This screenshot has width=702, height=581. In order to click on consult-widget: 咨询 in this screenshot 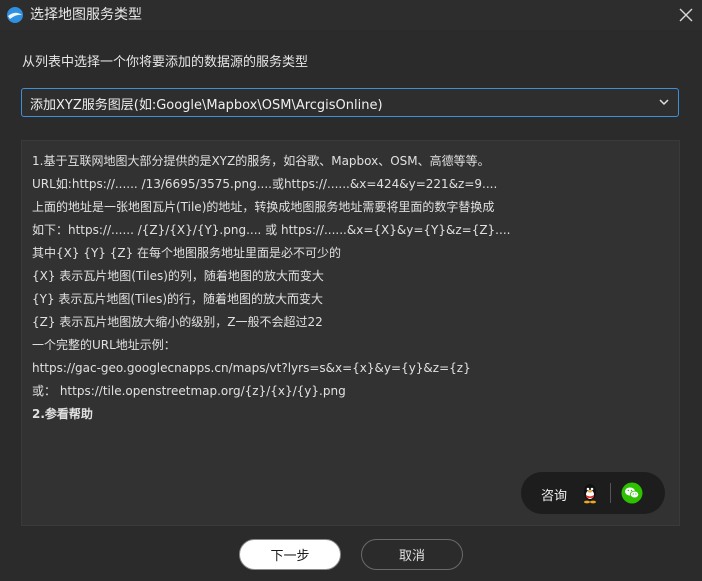, I will do `click(593, 493)`.